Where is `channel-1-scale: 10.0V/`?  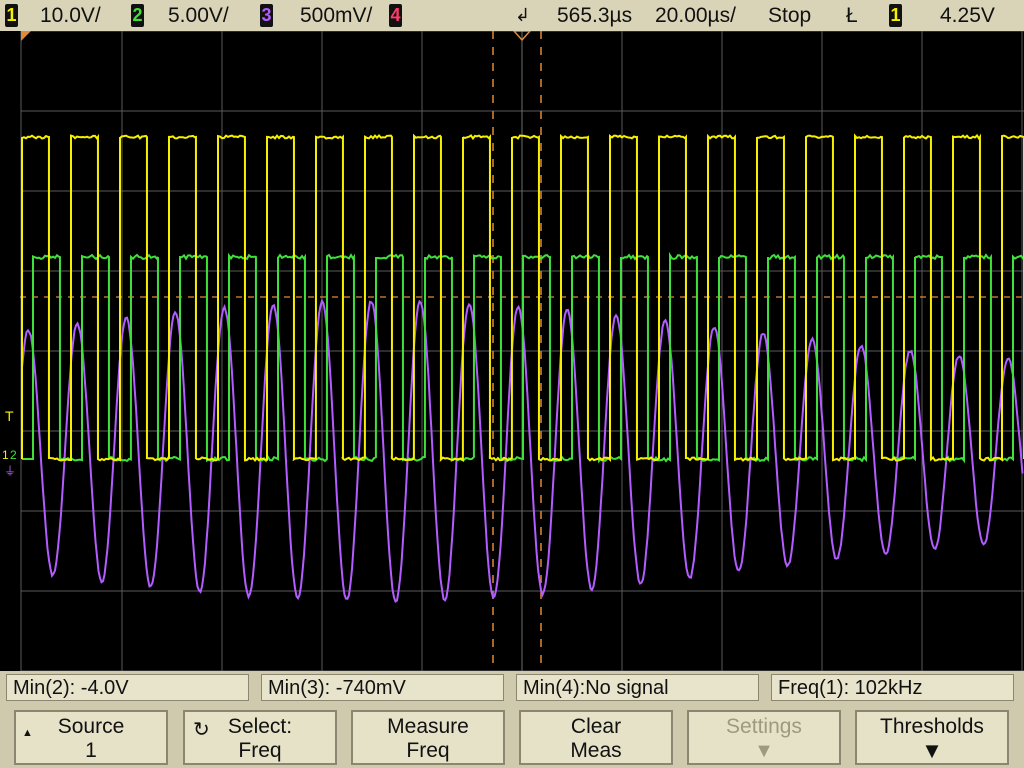 channel-1-scale: 10.0V/ is located at coordinates (70, 15).